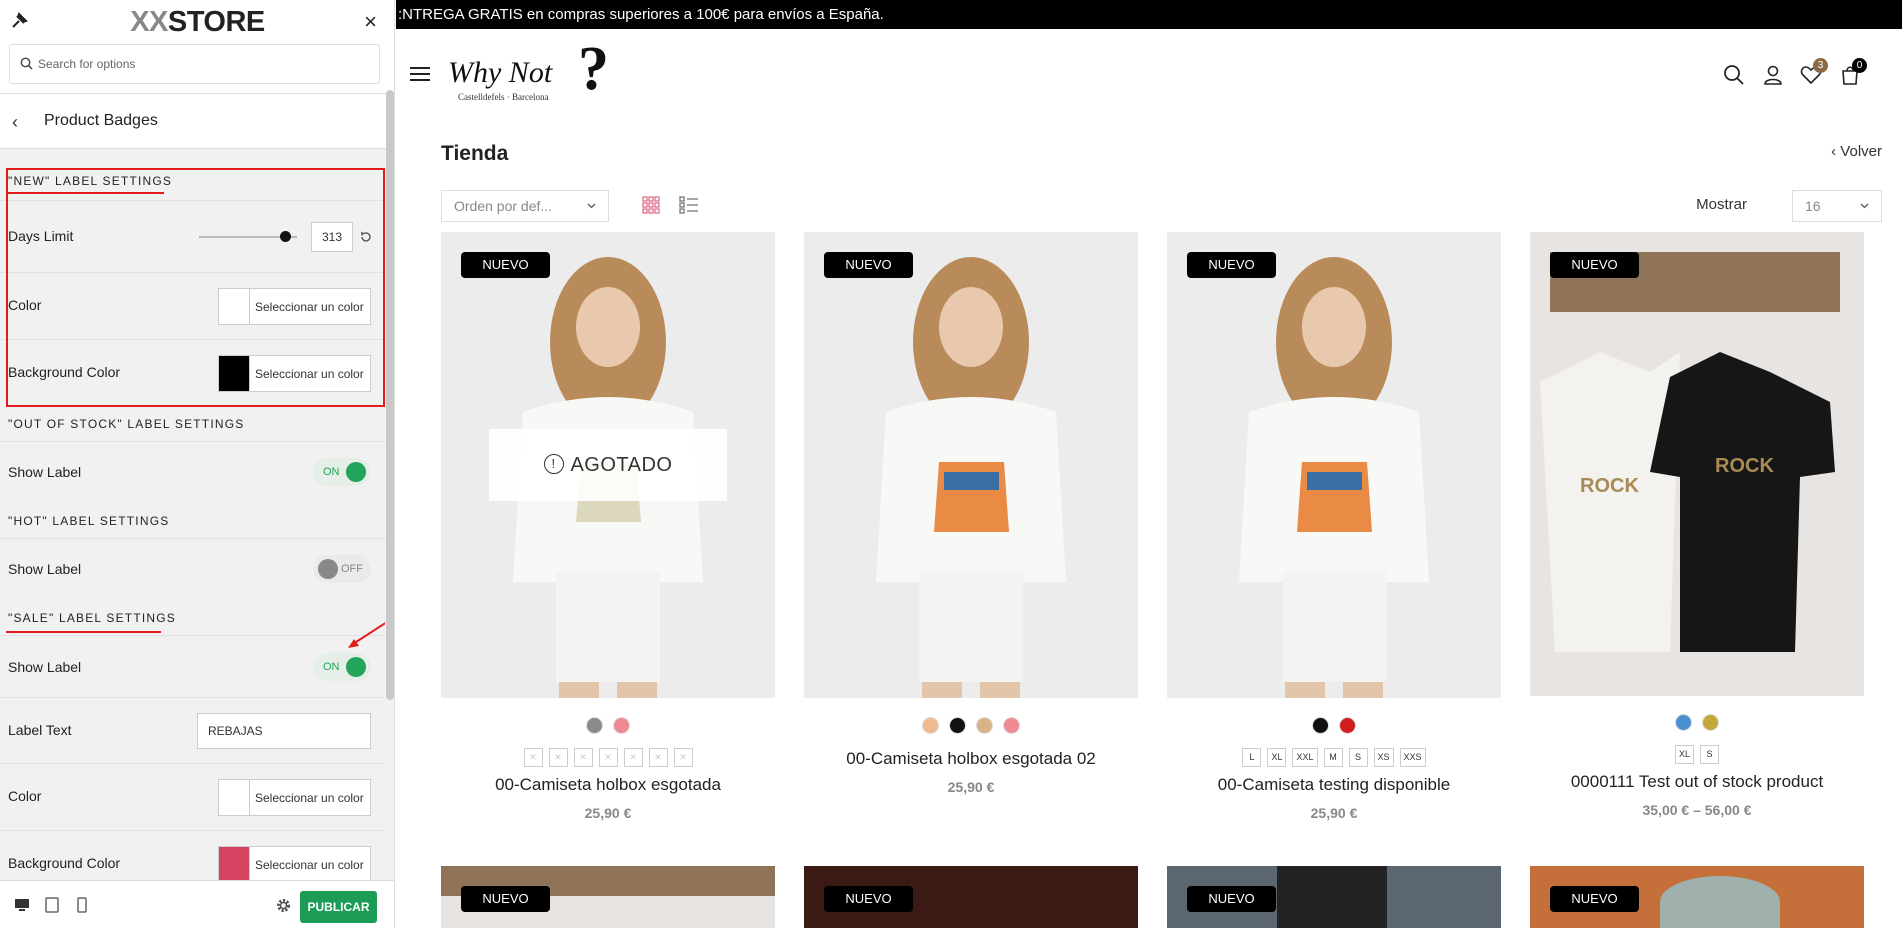  I want to click on new-bg-color-row: Background Color Seleccionar un color, so click(192, 372).